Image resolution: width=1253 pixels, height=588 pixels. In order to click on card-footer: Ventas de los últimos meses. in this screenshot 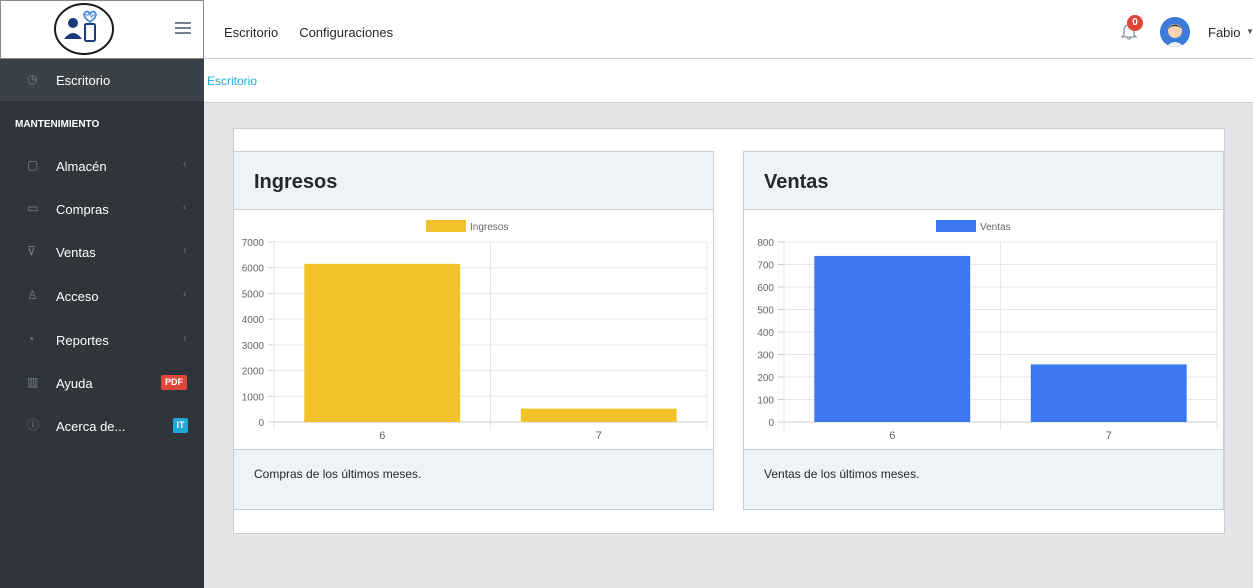, I will do `click(842, 474)`.